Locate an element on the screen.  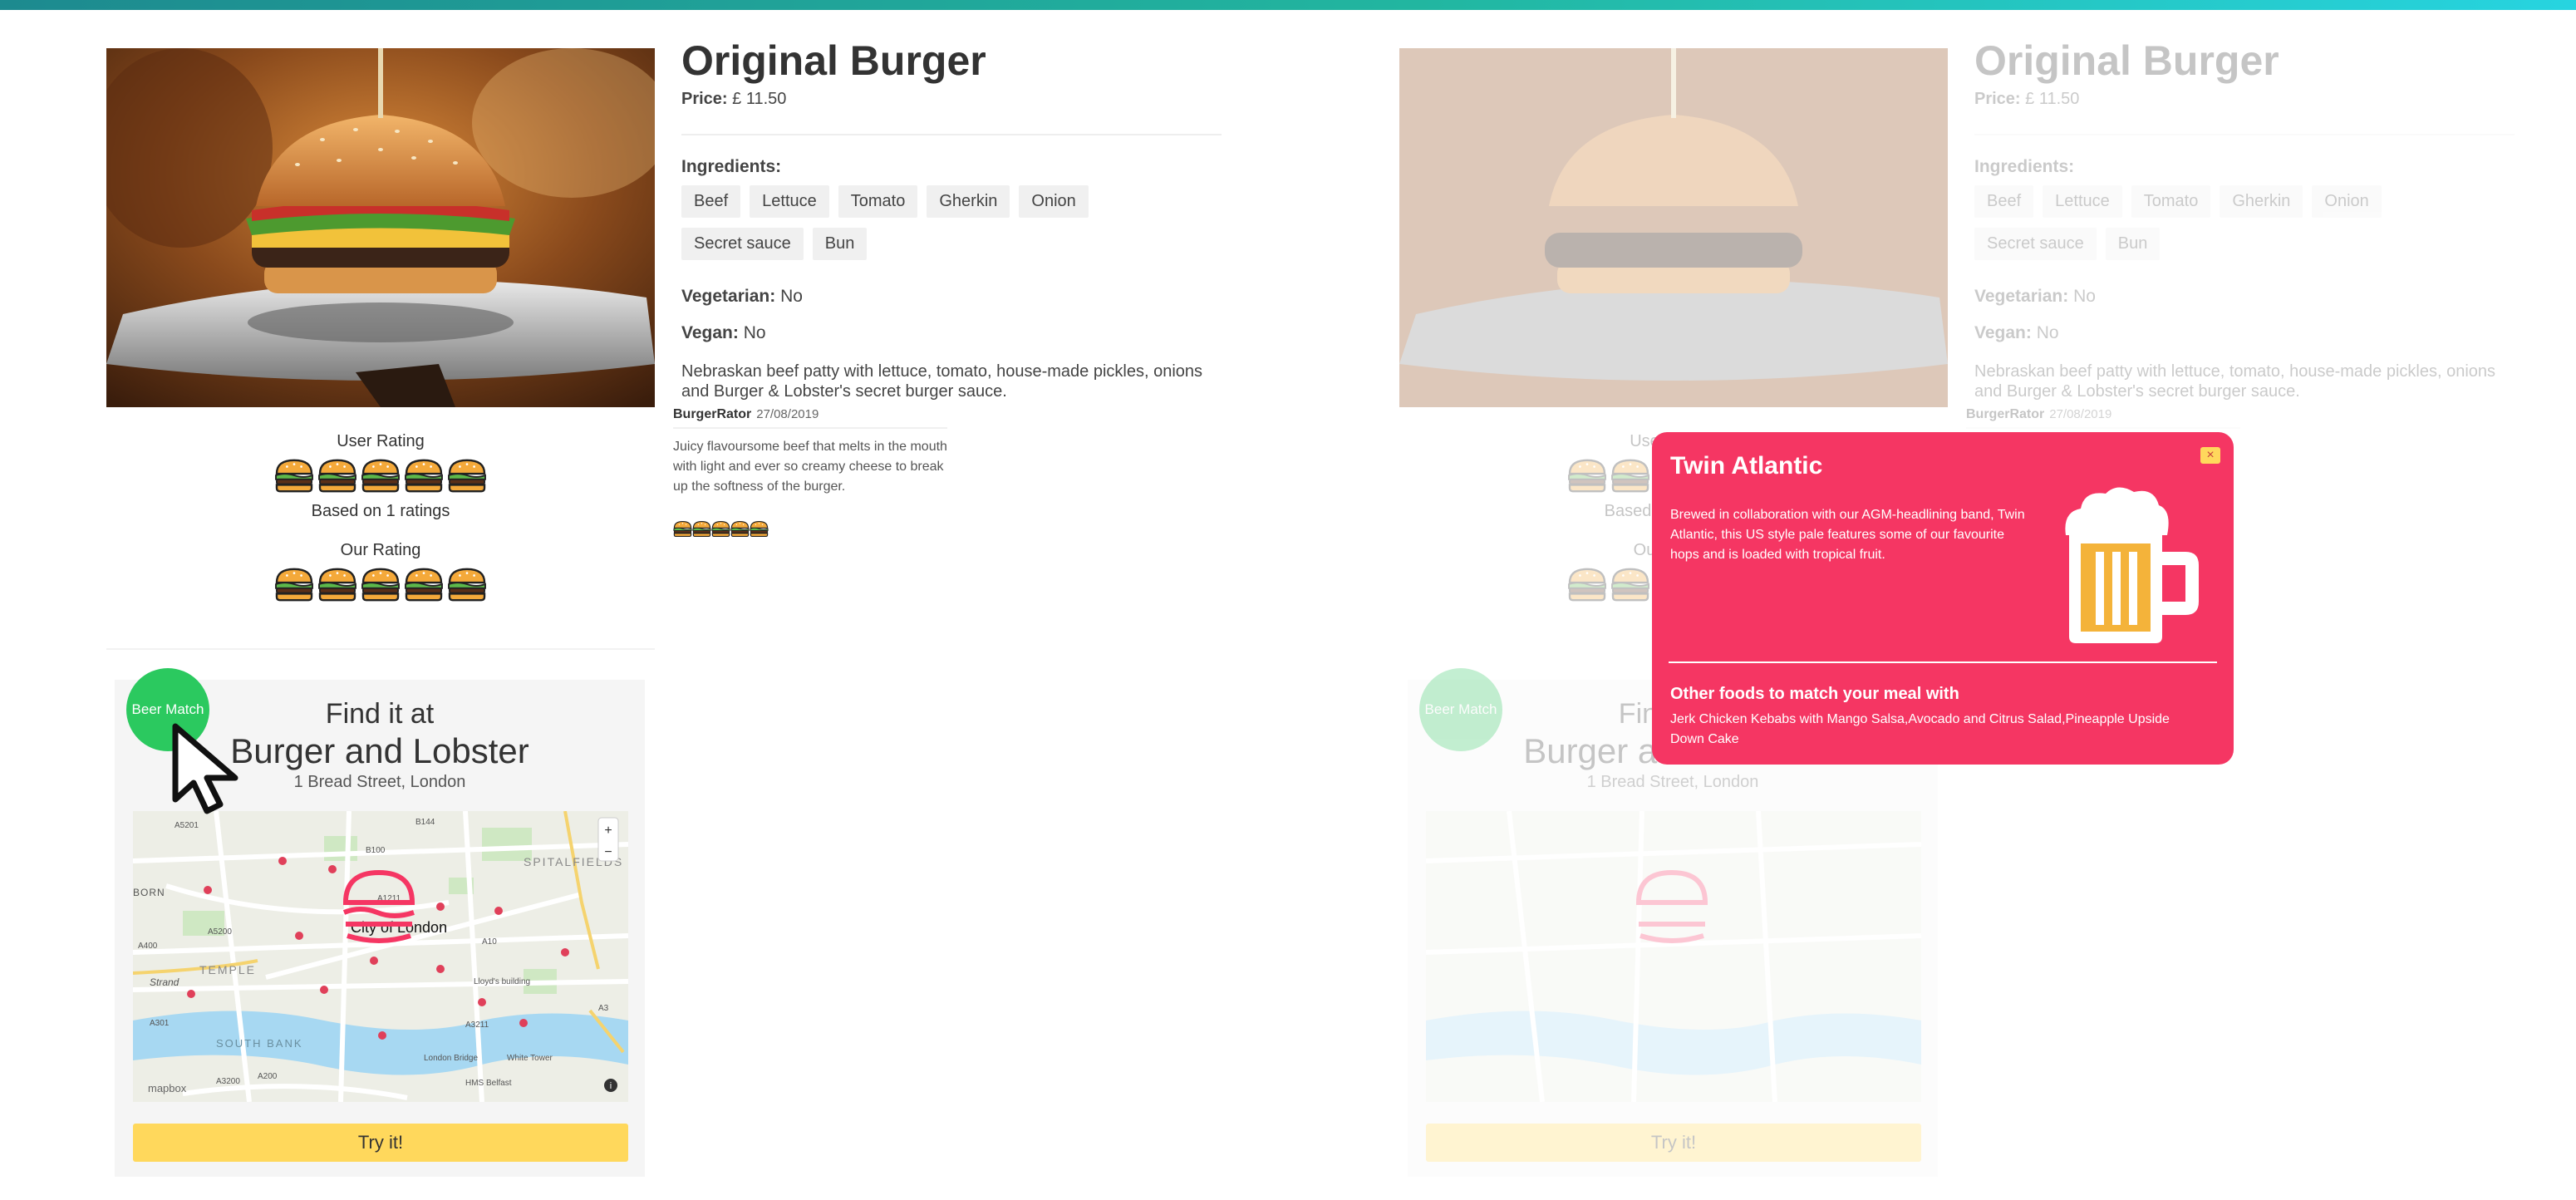
venue-address: 1 Bread Street, London is located at coordinates (1672, 782).